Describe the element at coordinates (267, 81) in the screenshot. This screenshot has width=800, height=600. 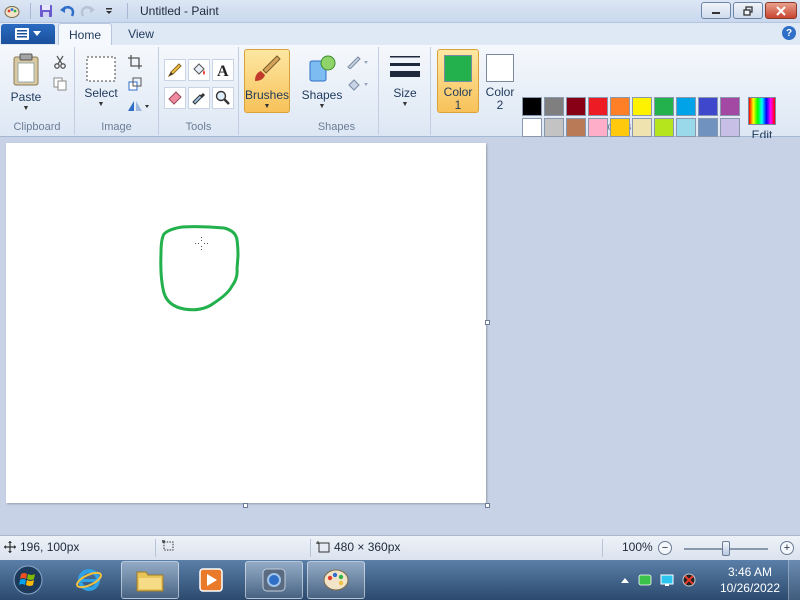
I see `brushes-button: Brushes ▼` at that location.